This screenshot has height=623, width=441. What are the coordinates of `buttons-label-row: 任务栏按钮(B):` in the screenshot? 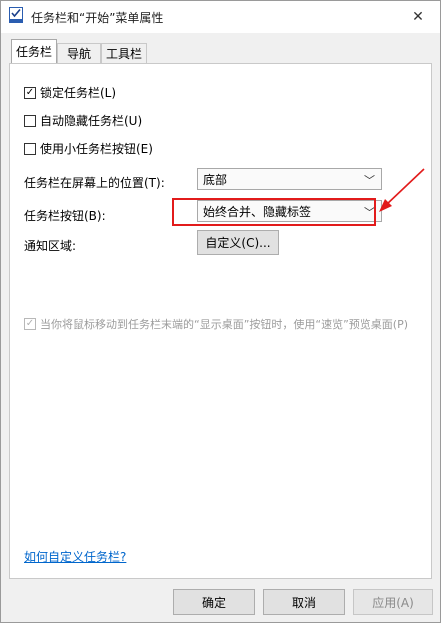 It's located at (65, 215).